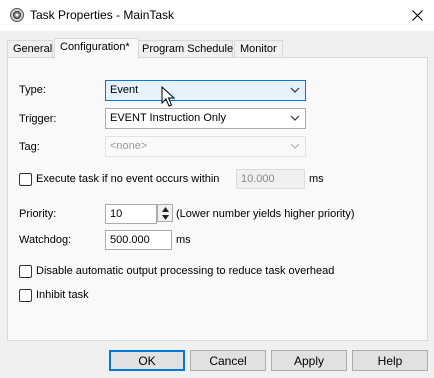  What do you see at coordinates (217, 15) in the screenshot?
I see `title-bar: Task Properties - MainTask` at bounding box center [217, 15].